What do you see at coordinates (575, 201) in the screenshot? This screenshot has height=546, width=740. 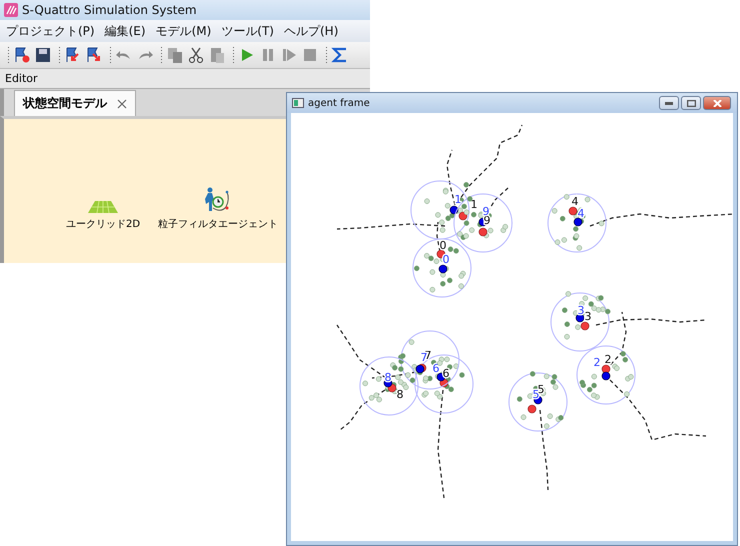 I see `agent-label: 4` at bounding box center [575, 201].